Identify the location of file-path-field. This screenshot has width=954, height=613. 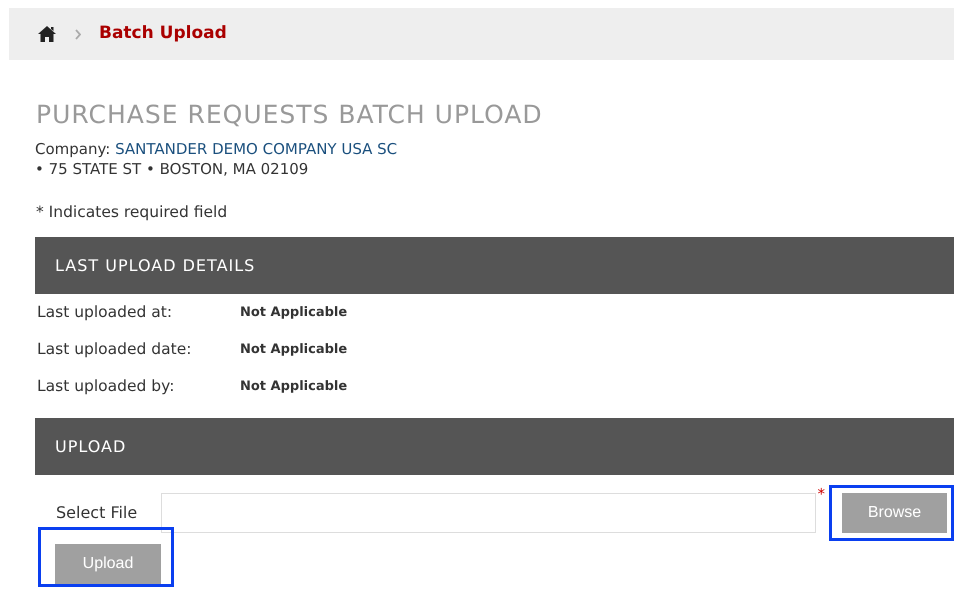
(488, 513).